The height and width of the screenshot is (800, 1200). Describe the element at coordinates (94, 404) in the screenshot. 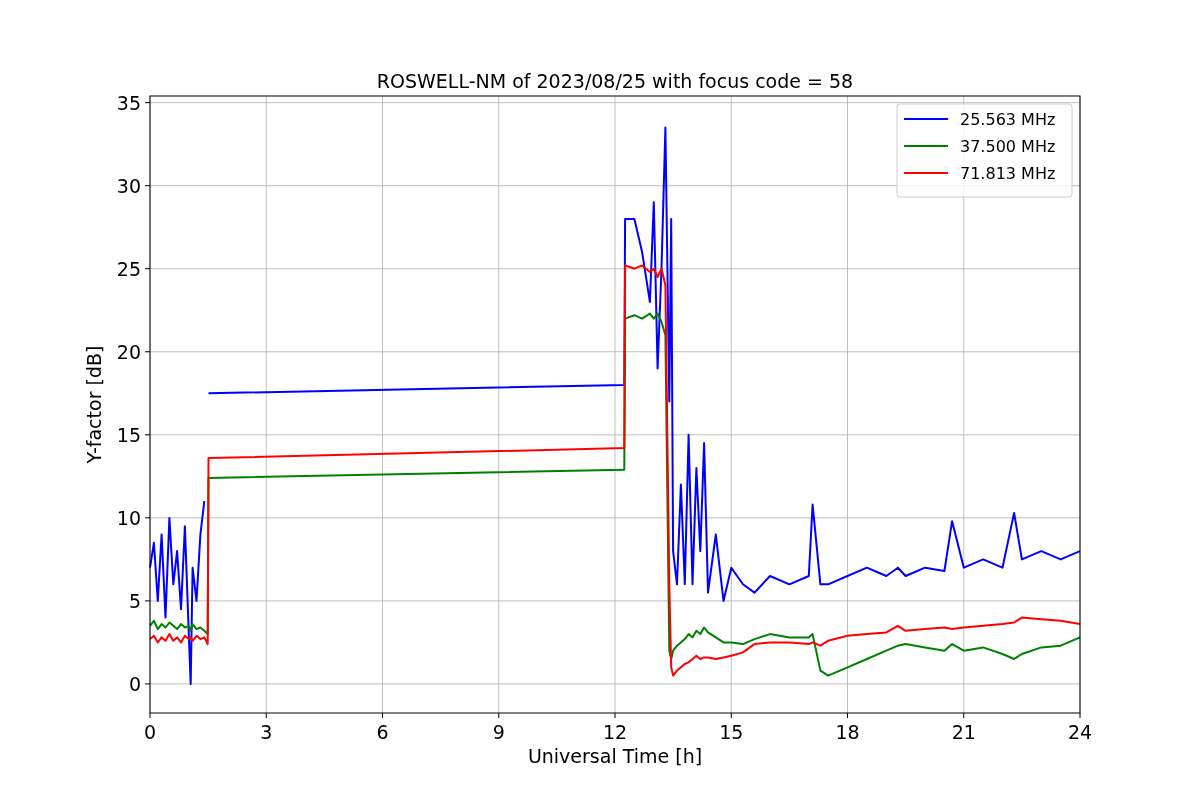

I see `y-axis-label: Y-factor [dB]` at that location.